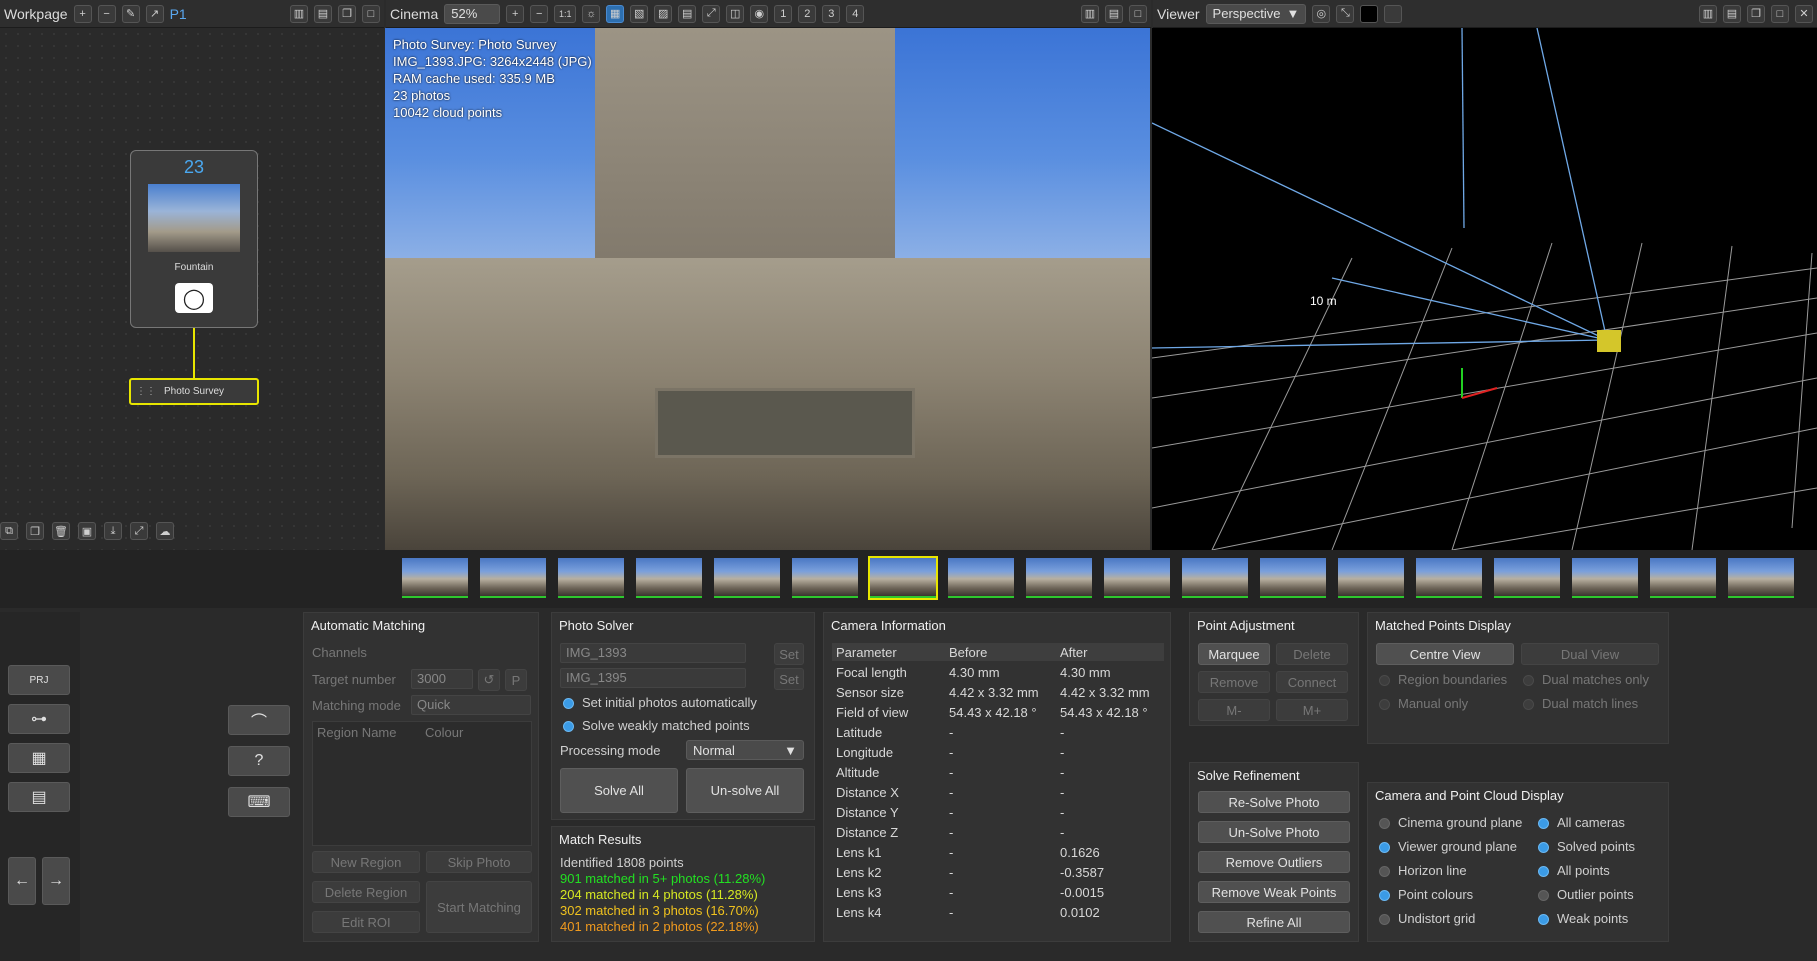 The image size is (1817, 961). I want to click on grey-swatch, so click(1393, 13).